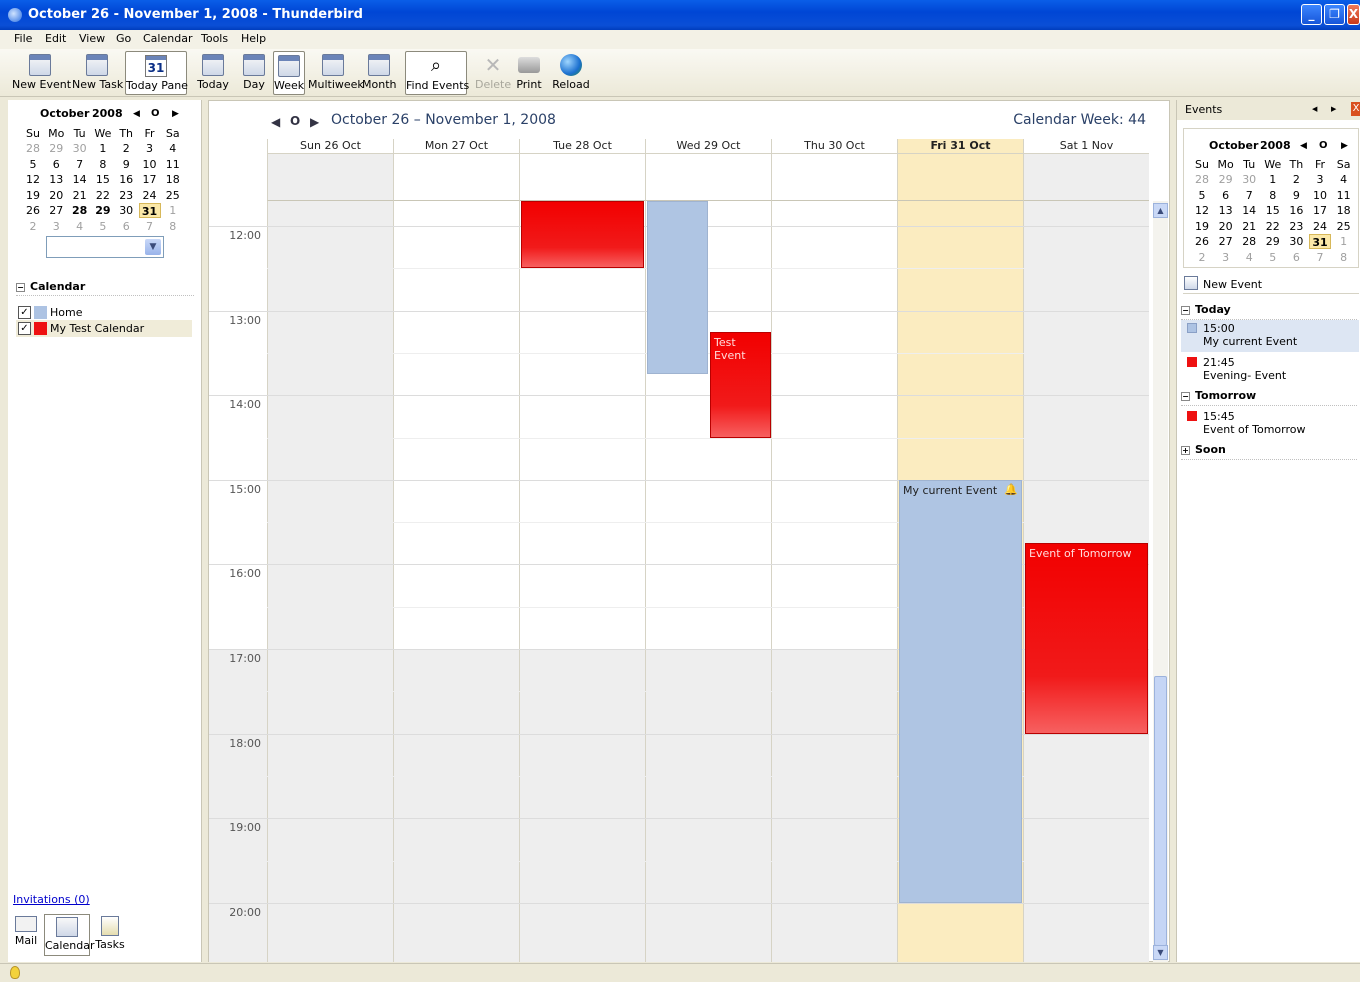  I want to click on menu-calendar: Calendar, so click(167, 38).